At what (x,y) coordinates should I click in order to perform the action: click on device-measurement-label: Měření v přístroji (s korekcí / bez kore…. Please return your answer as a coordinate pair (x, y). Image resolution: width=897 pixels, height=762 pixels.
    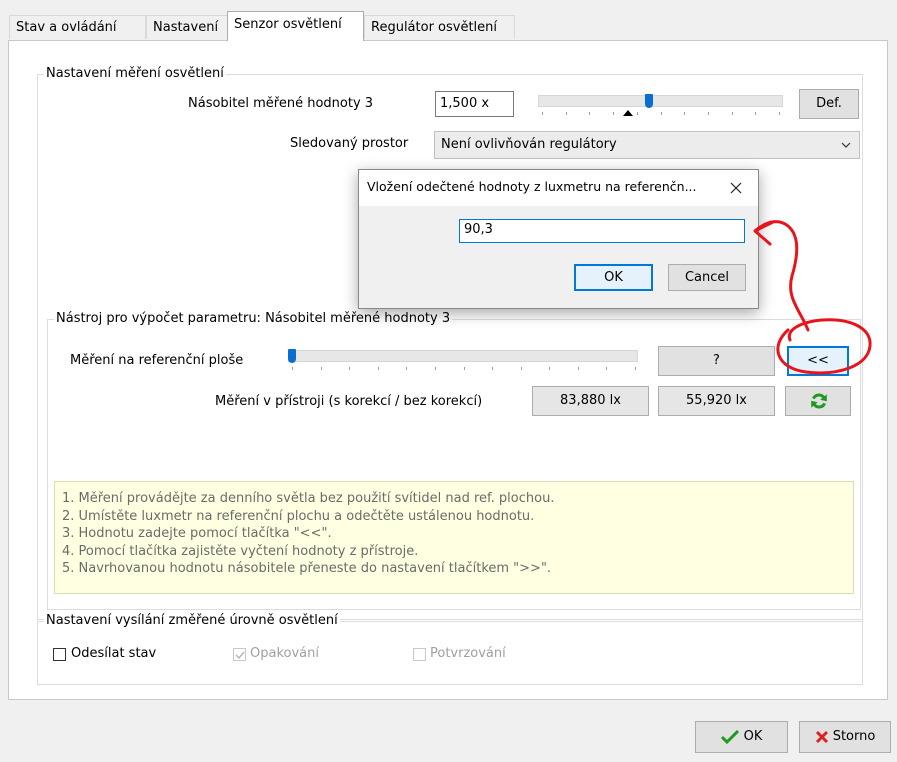
    Looking at the image, I should click on (349, 401).